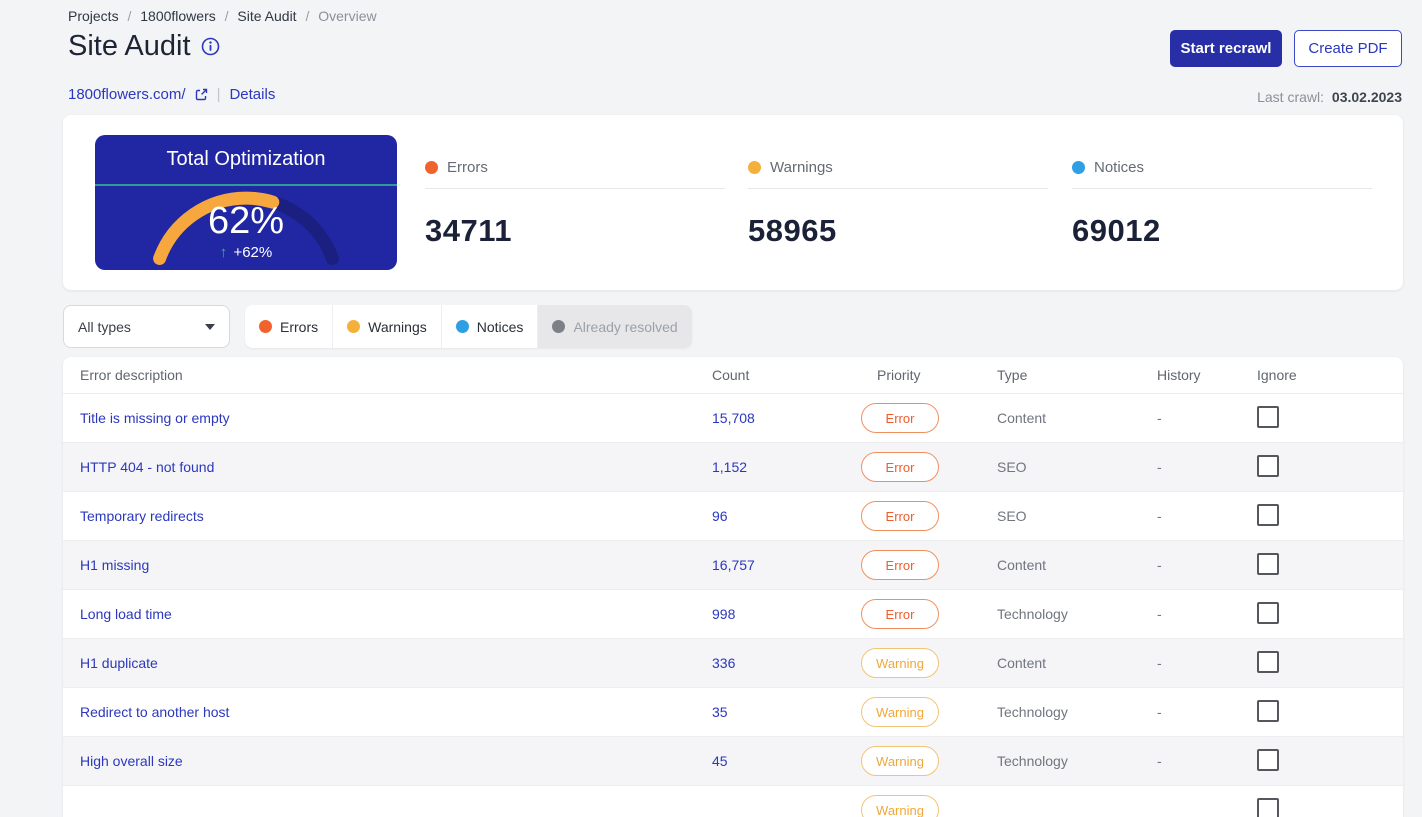 The image size is (1422, 817). What do you see at coordinates (347, 16) in the screenshot?
I see `breadcrumb-current: Overview` at bounding box center [347, 16].